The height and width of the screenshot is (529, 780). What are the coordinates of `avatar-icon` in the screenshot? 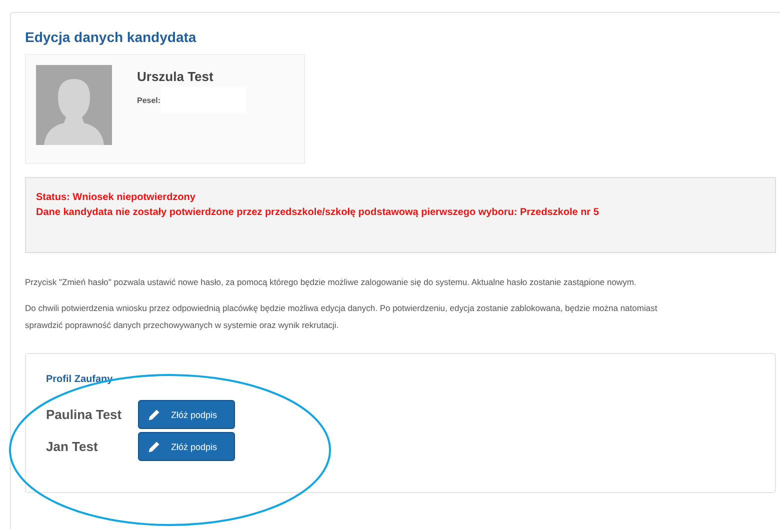 It's located at (74, 105).